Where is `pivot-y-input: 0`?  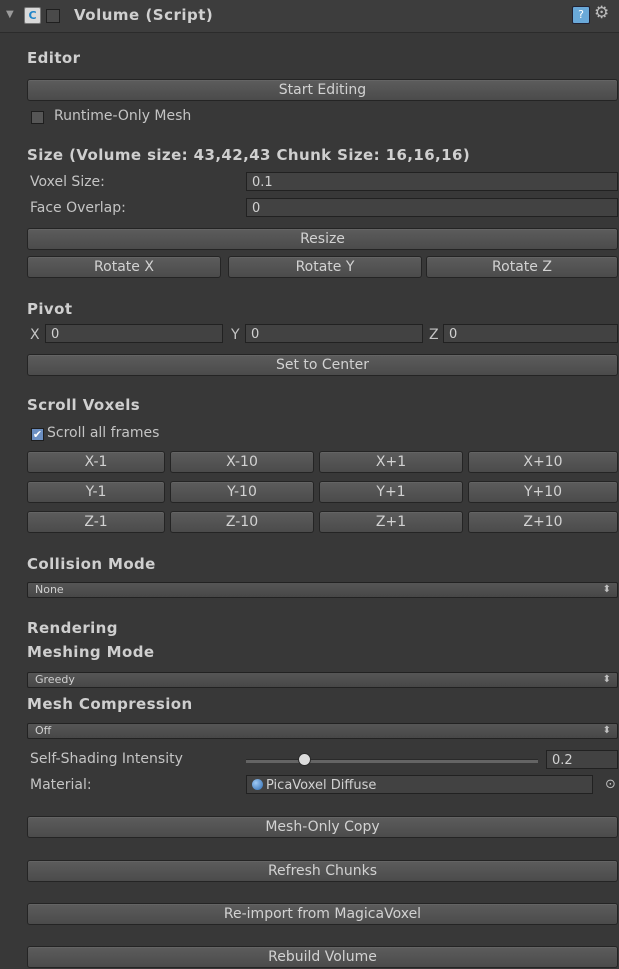 pivot-y-input: 0 is located at coordinates (334, 333).